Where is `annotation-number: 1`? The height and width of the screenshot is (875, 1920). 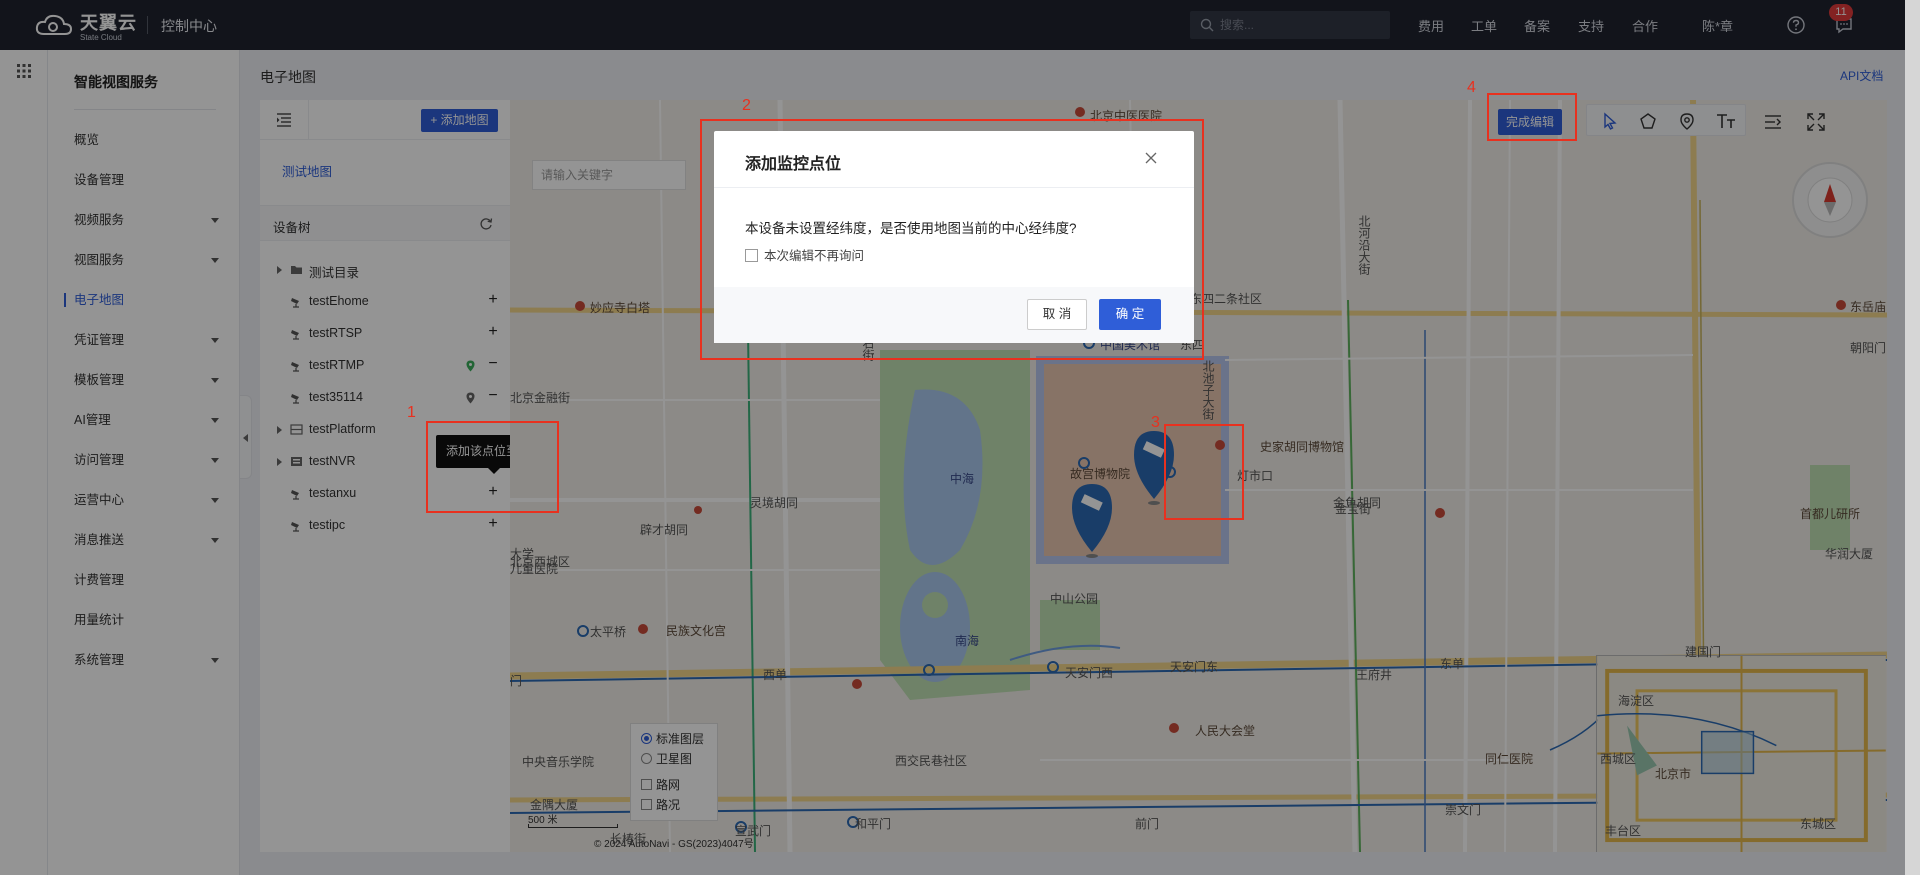 annotation-number: 1 is located at coordinates (411, 412).